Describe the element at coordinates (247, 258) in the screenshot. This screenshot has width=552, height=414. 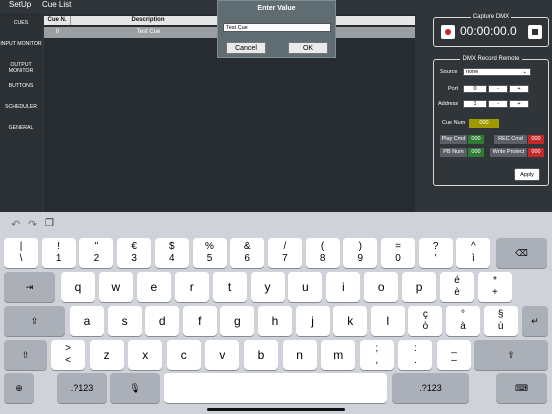
I see `key-label: 6` at that location.